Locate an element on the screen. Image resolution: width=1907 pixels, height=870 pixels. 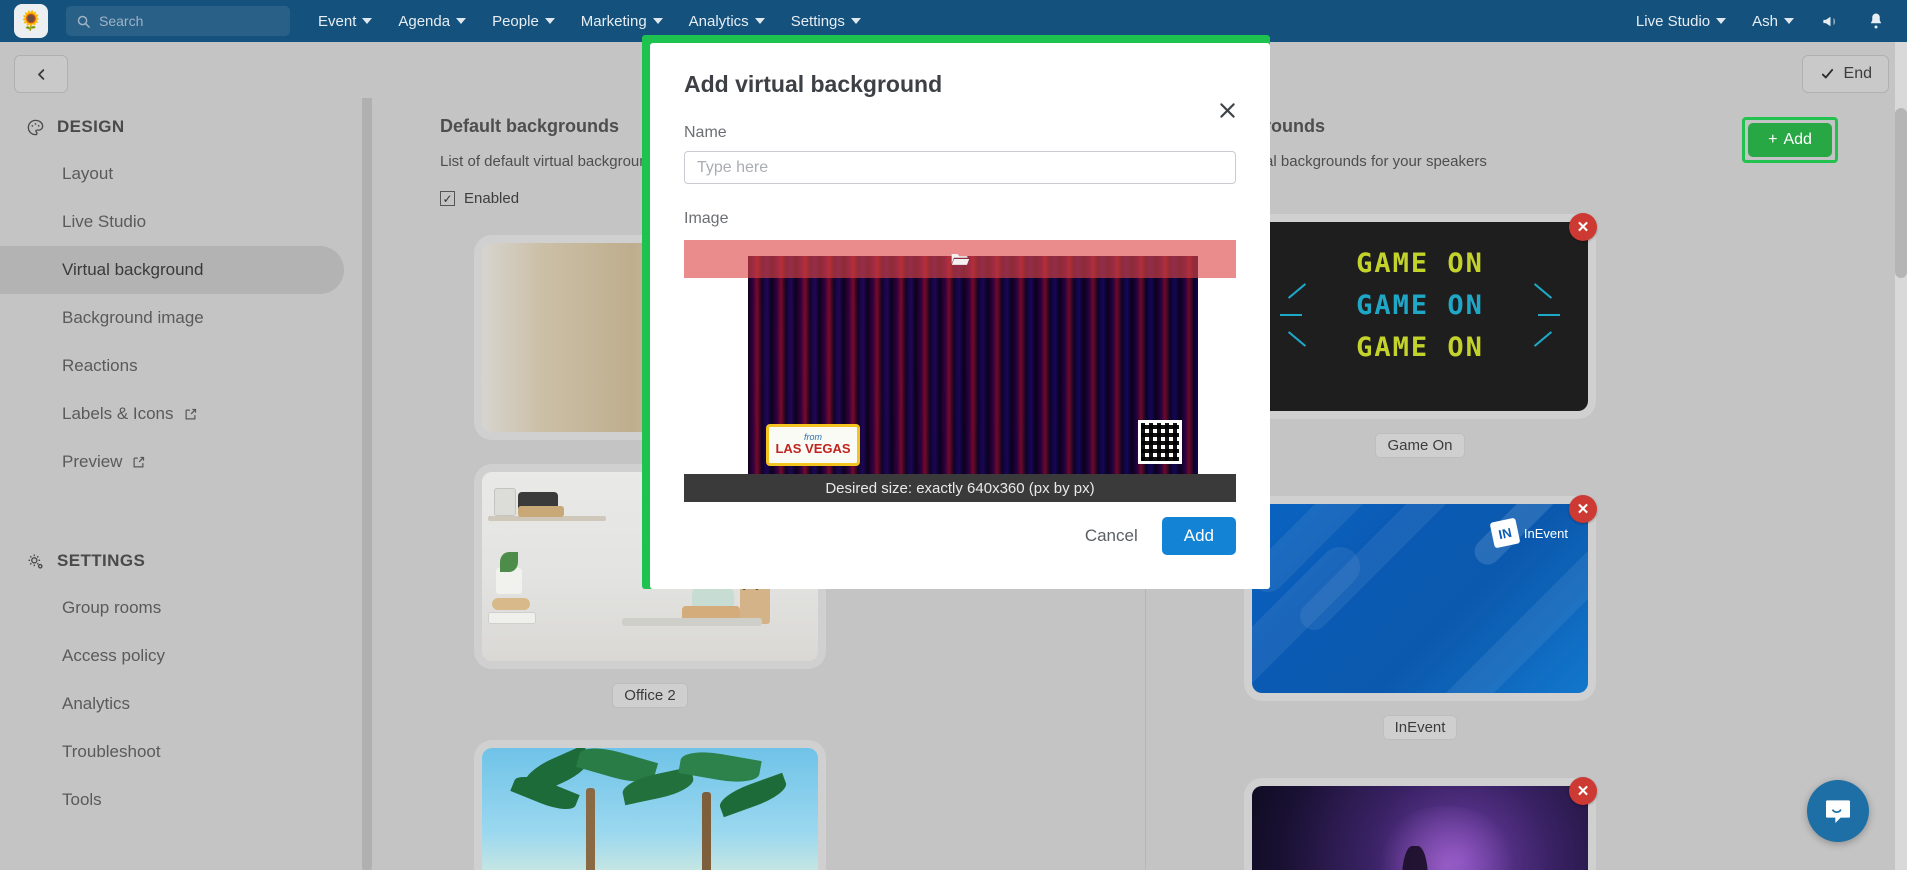
nav-menu-agenda-label: Agenda is located at coordinates (424, 21).